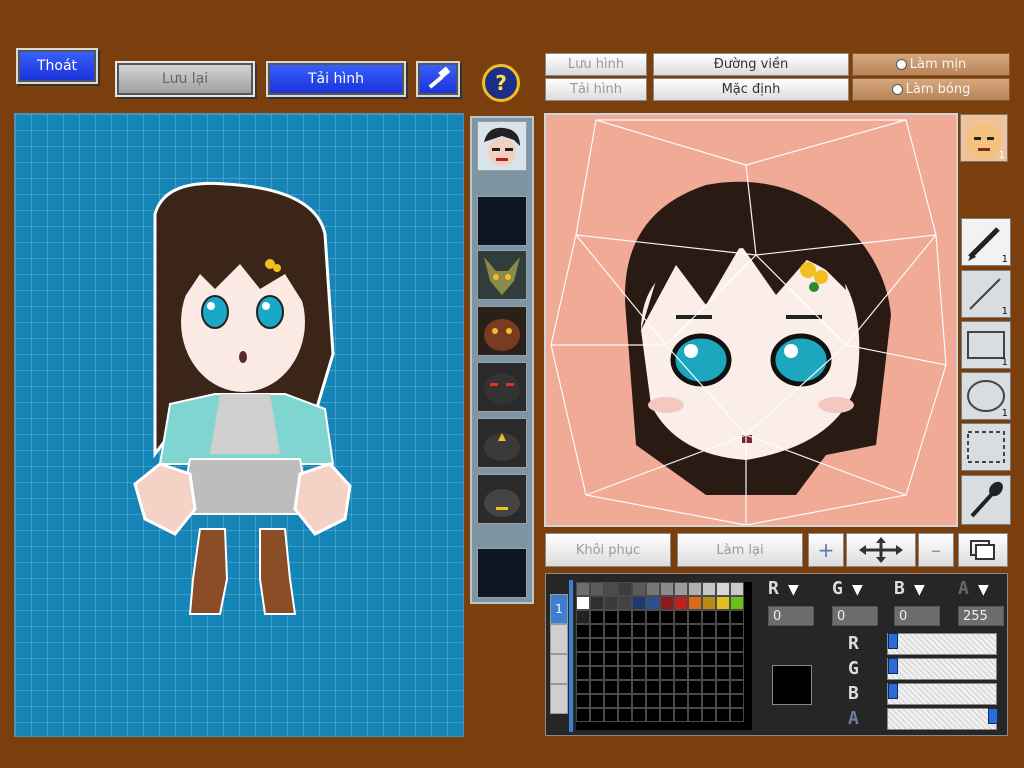 The width and height of the screenshot is (1024, 768). I want to click on r-value-input: 0, so click(791, 616).